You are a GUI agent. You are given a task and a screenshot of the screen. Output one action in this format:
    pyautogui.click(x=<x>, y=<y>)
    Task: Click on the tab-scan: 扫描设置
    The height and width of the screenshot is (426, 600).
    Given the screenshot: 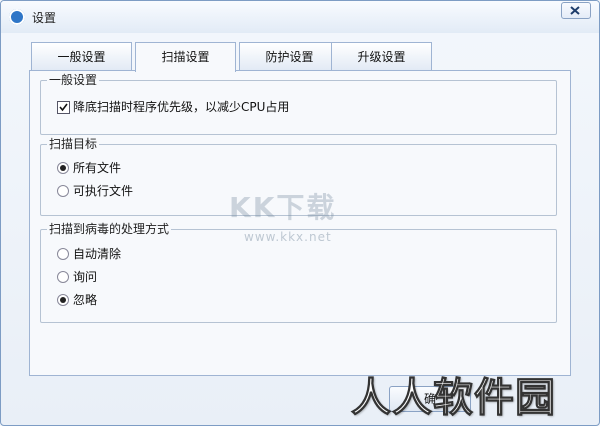 What is the action you would take?
    pyautogui.click(x=185, y=57)
    